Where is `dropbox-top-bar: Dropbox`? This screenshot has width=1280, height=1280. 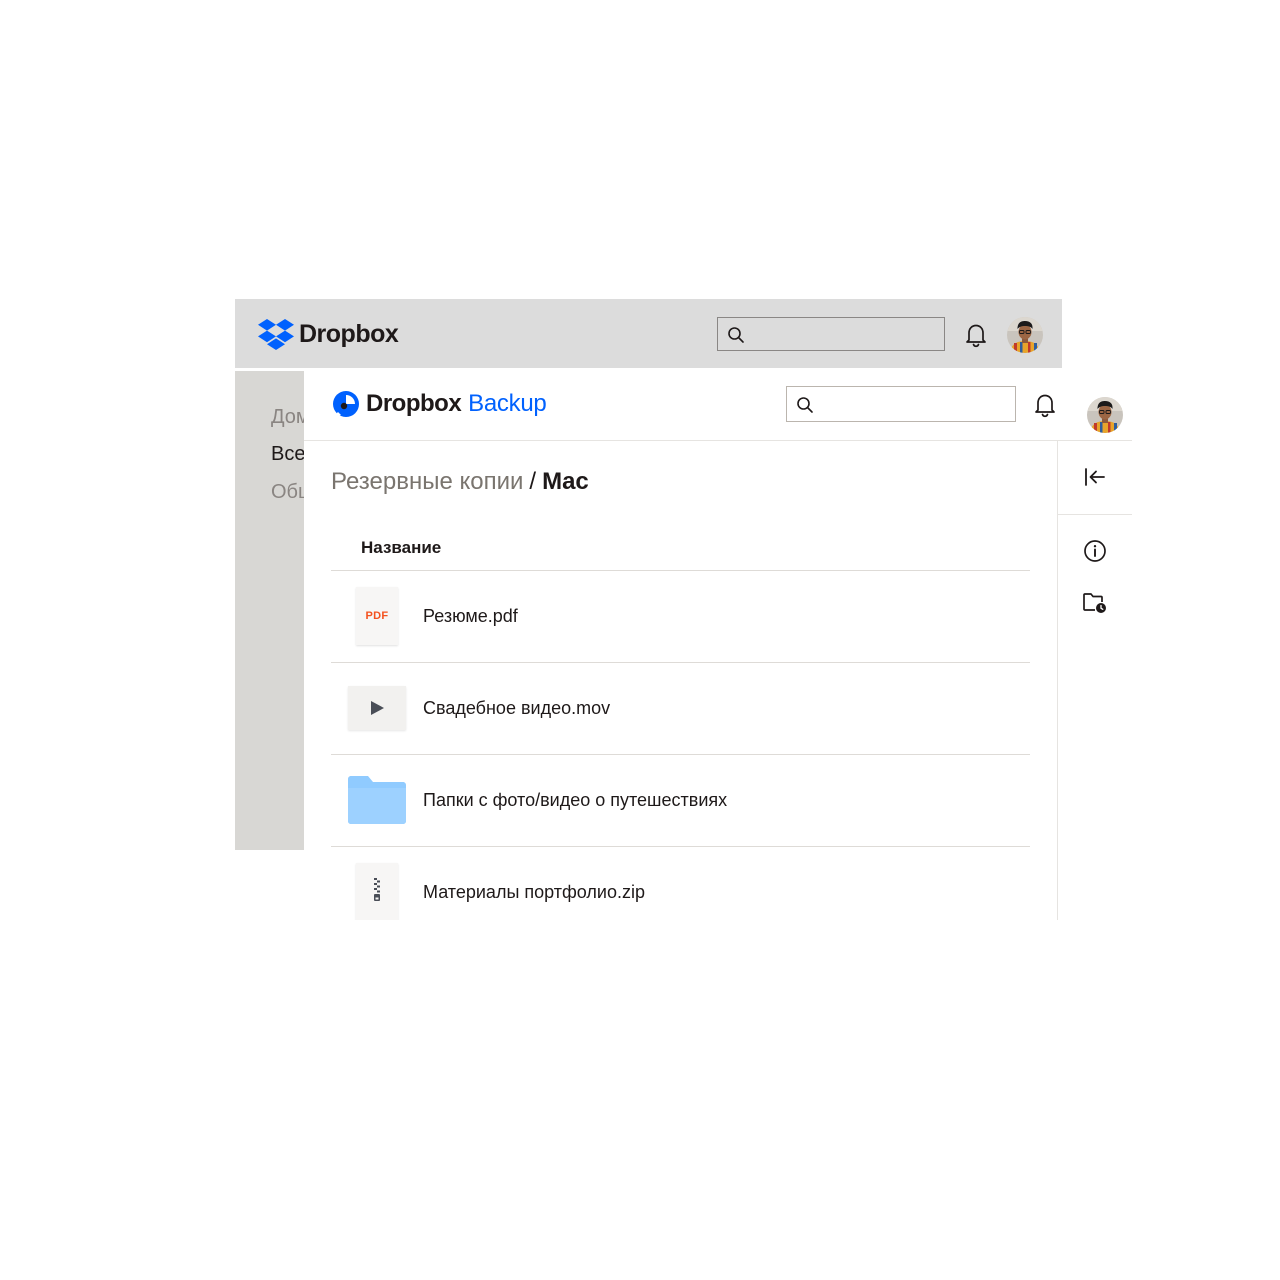
dropbox-top-bar: Dropbox is located at coordinates (648, 333).